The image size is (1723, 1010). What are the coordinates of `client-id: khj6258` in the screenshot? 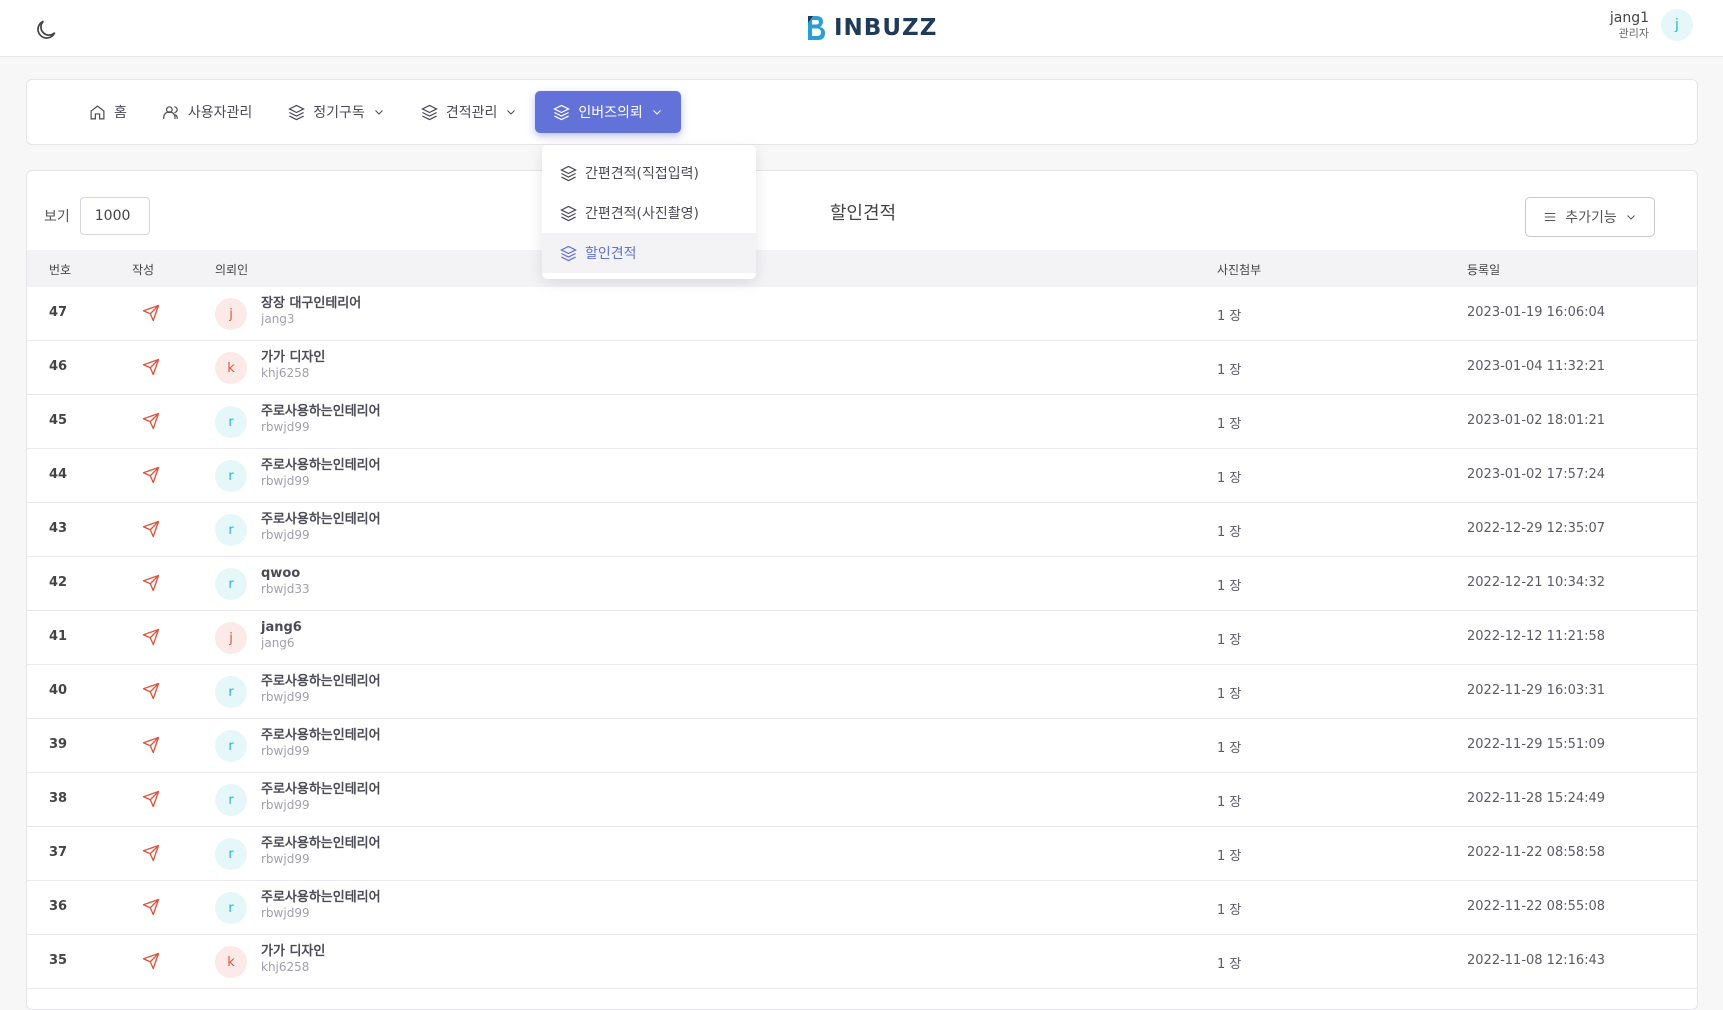 It's located at (285, 373).